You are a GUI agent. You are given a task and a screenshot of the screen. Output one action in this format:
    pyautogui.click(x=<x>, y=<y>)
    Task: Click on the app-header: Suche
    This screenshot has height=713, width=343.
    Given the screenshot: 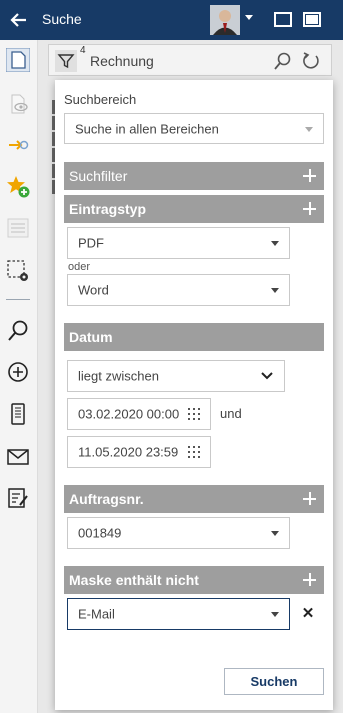 What is the action you would take?
    pyautogui.click(x=171, y=20)
    